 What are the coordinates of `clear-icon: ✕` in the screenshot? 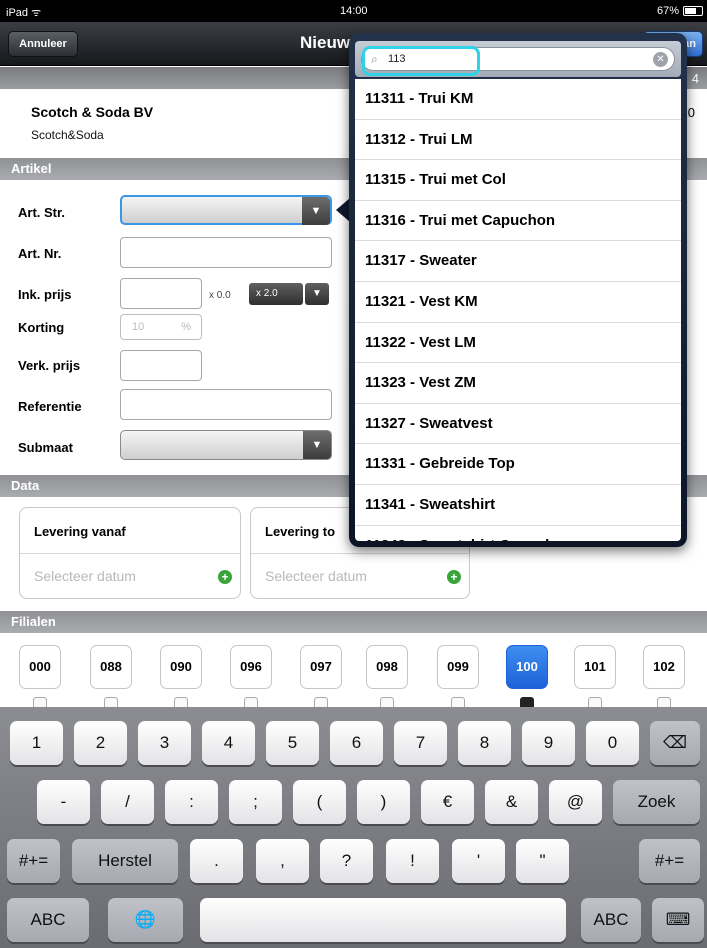 It's located at (660, 59).